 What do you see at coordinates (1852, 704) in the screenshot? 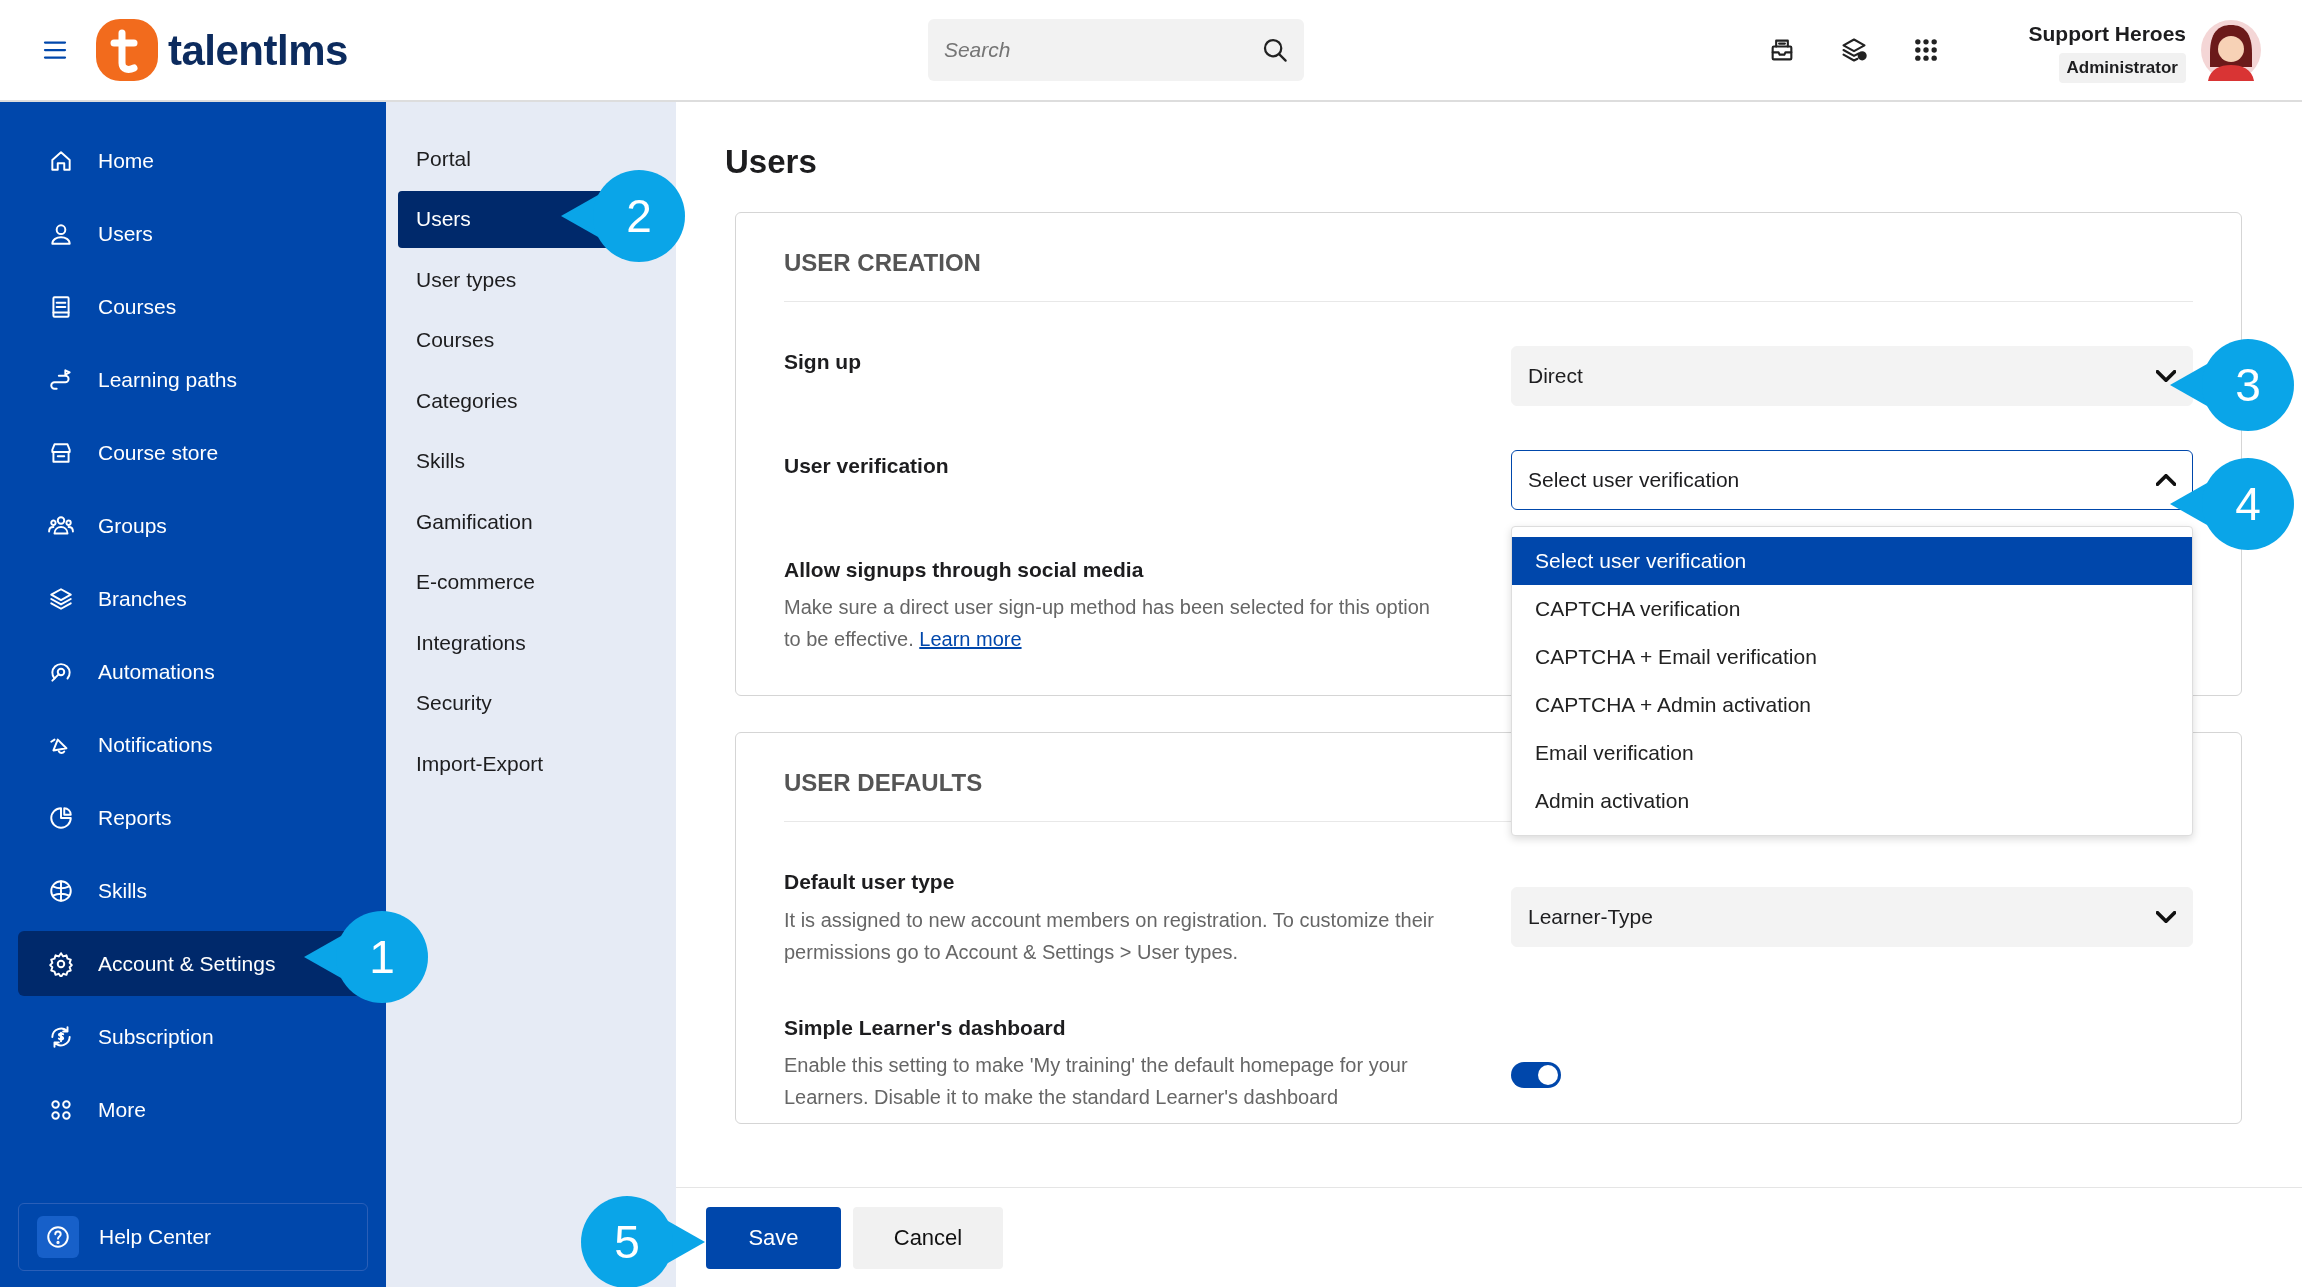
I see `dropdown-option: CAPTCHA + Admin activation` at bounding box center [1852, 704].